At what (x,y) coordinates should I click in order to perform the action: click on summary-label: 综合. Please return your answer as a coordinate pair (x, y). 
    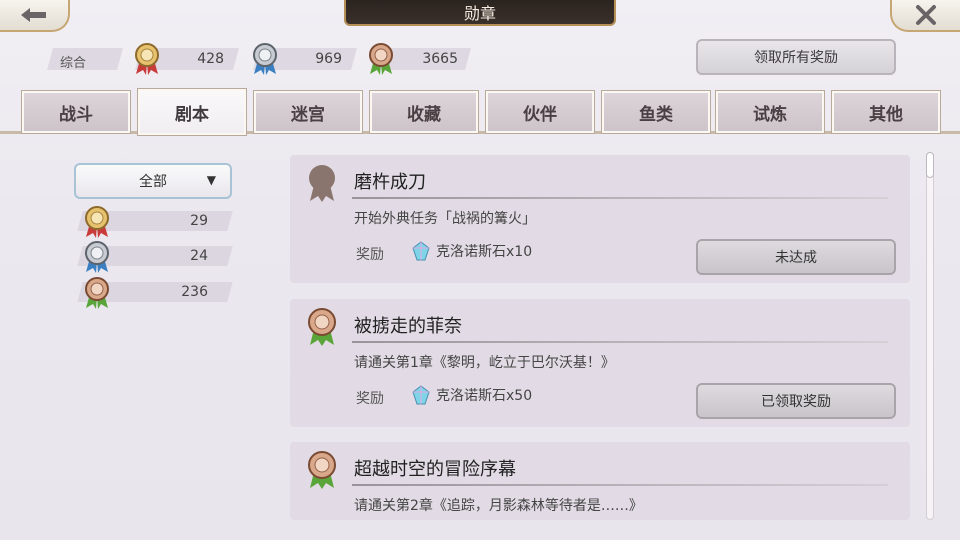
    Looking at the image, I should click on (73, 63).